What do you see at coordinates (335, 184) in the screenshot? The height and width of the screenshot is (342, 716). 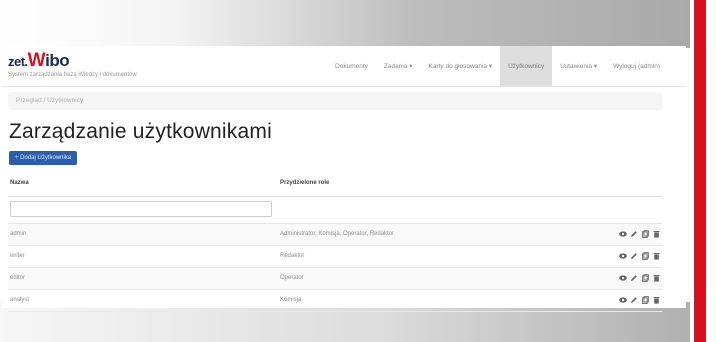 I see `table-header: Nazwa Przydzielone role` at bounding box center [335, 184].